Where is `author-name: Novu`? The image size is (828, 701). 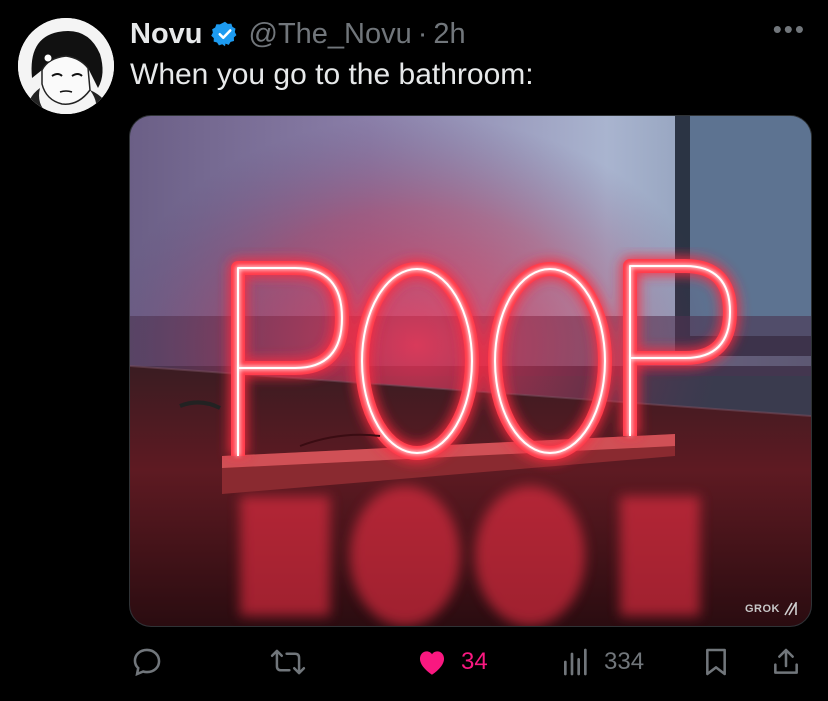
author-name: Novu is located at coordinates (166, 34).